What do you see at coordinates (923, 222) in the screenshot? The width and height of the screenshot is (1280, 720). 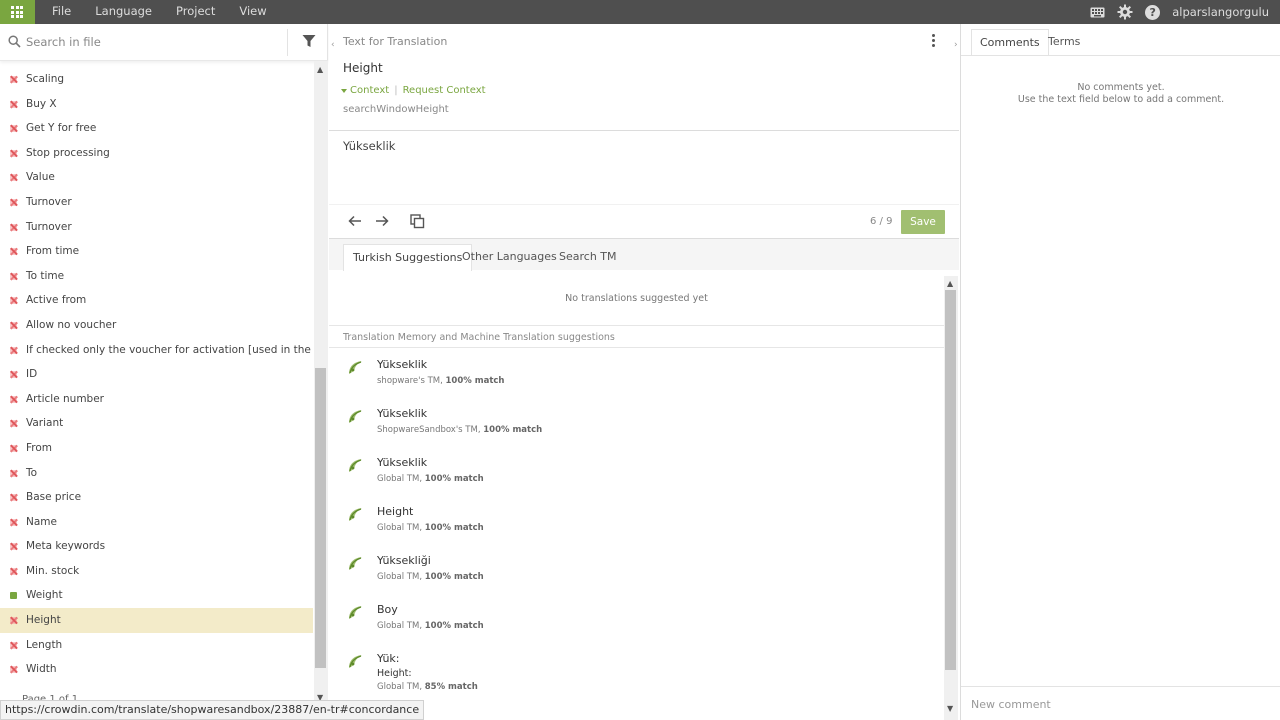 I see `save-button: Save` at bounding box center [923, 222].